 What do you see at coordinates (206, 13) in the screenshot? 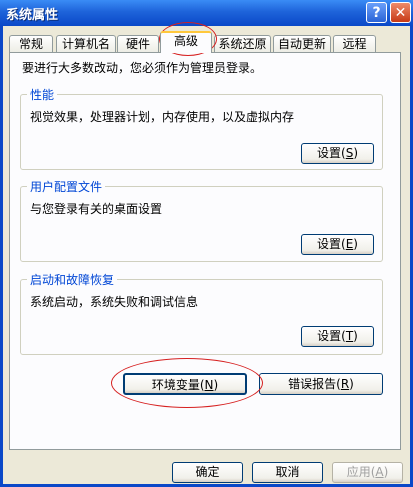
I see `title-bar` at bounding box center [206, 13].